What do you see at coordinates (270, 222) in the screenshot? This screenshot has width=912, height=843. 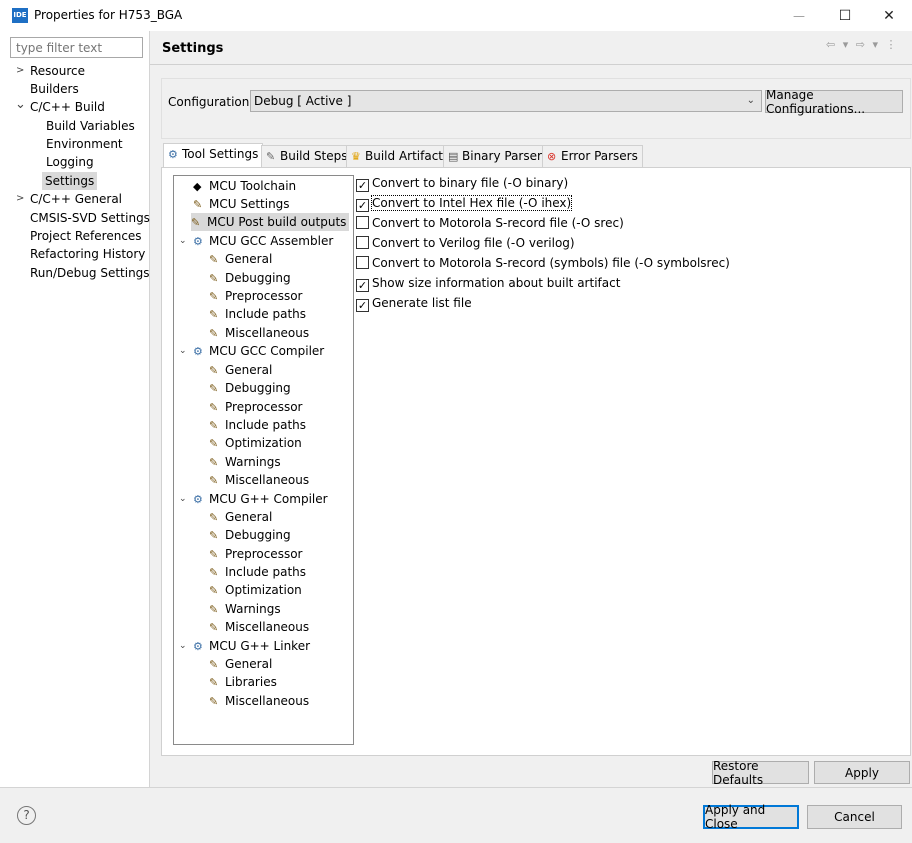 I see `tree-item-post-build-outputs: ✎ MCU Post build outputs` at bounding box center [270, 222].